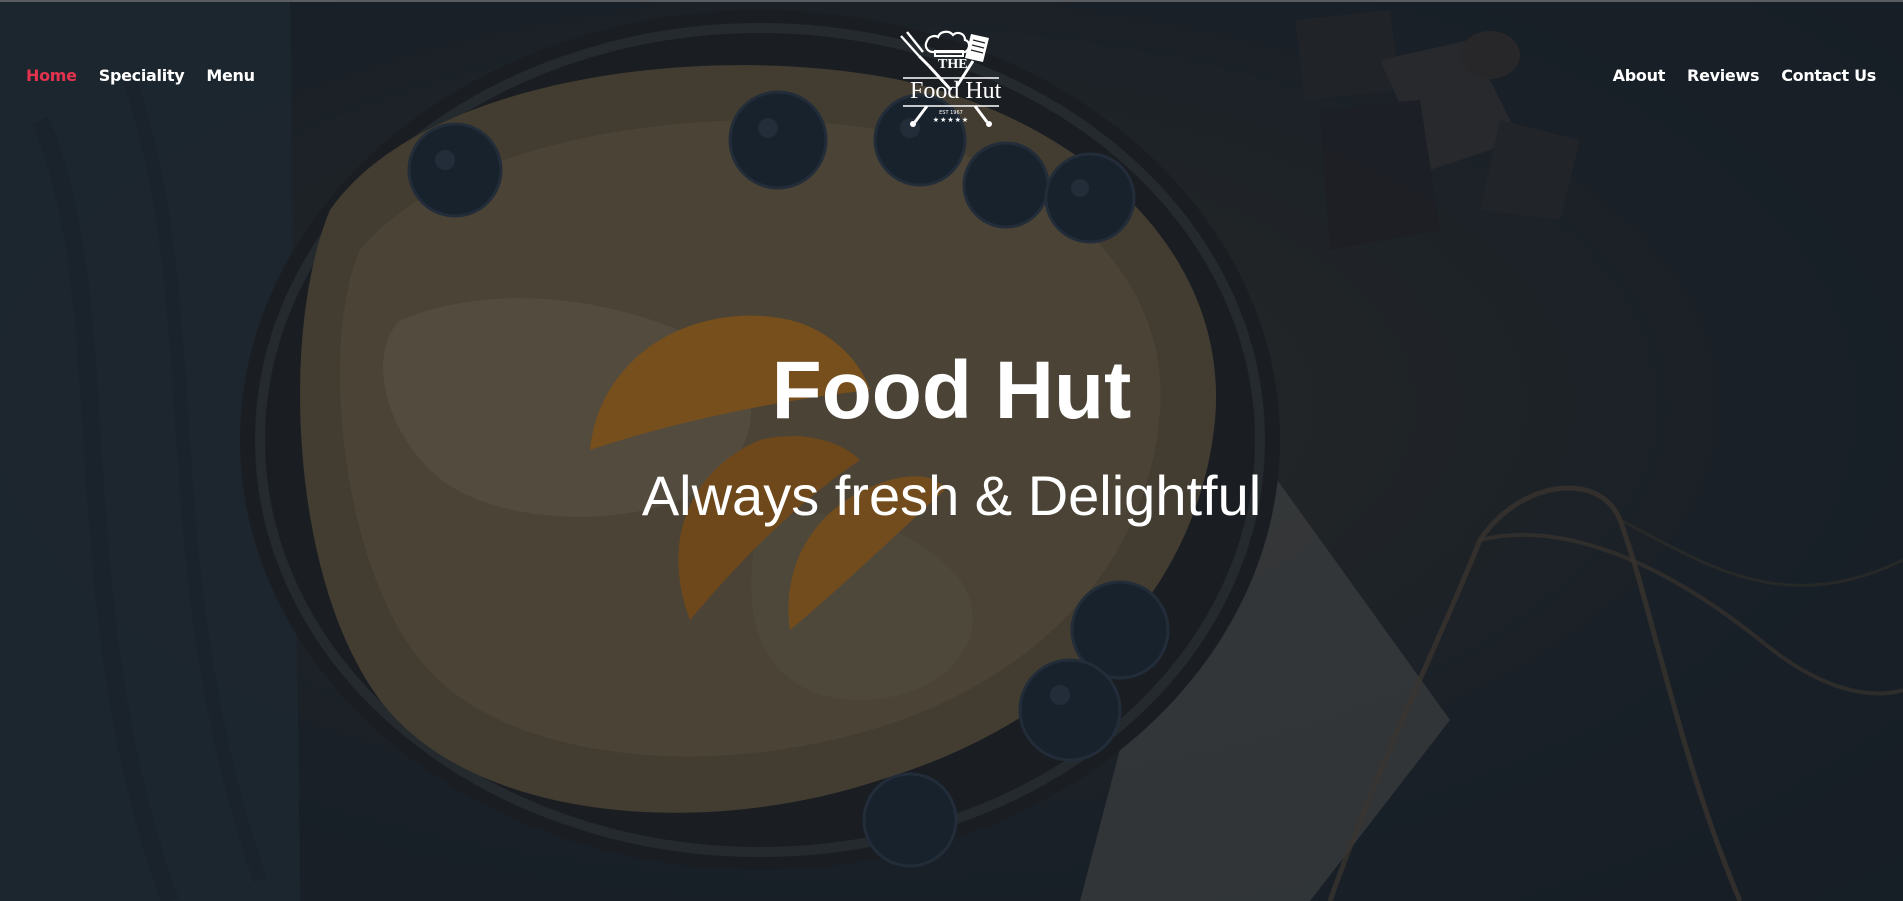  I want to click on nav-link-menu: Menu, so click(230, 75).